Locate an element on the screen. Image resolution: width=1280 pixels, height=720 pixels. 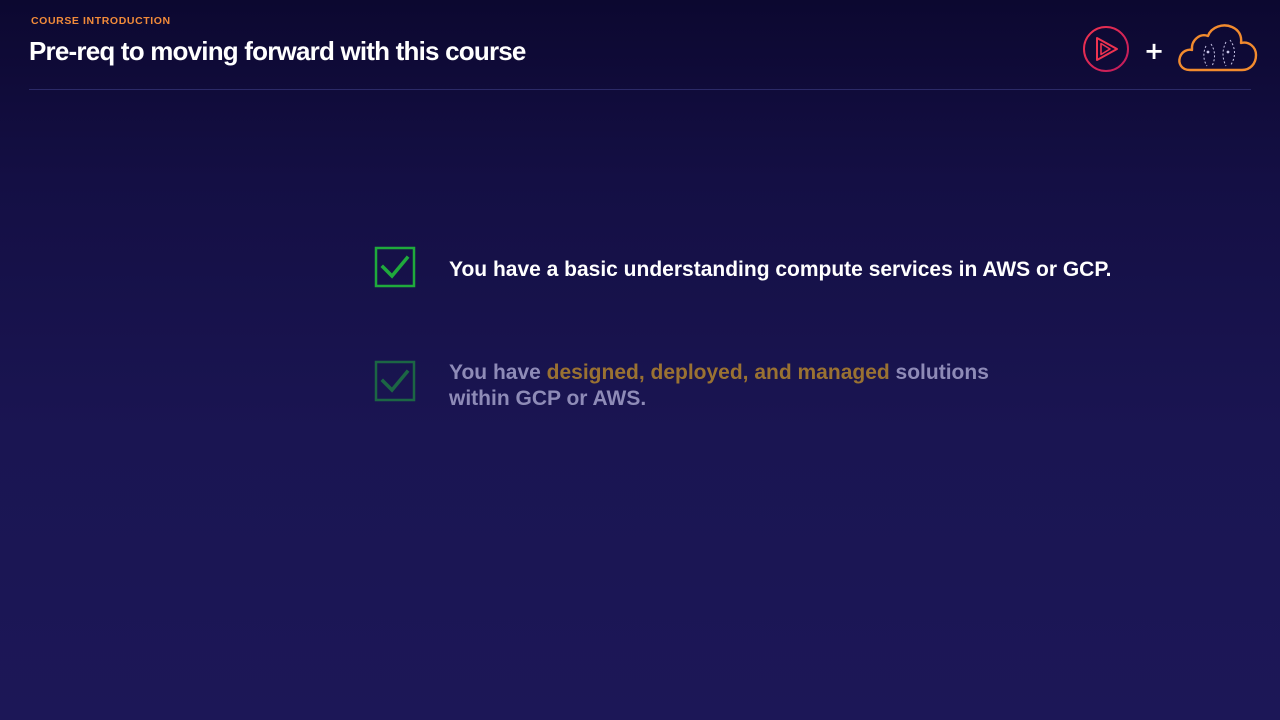
prereq-text-line2: within GCP or AWS. is located at coordinates (548, 398).